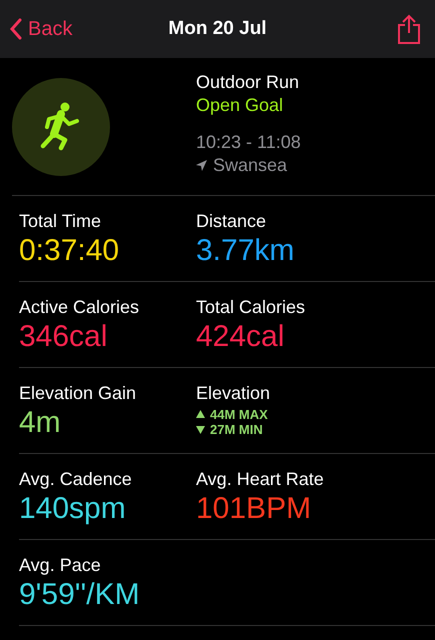 This screenshot has width=435, height=640. What do you see at coordinates (76, 479) in the screenshot?
I see `metric-label: Avg. Cadence` at bounding box center [76, 479].